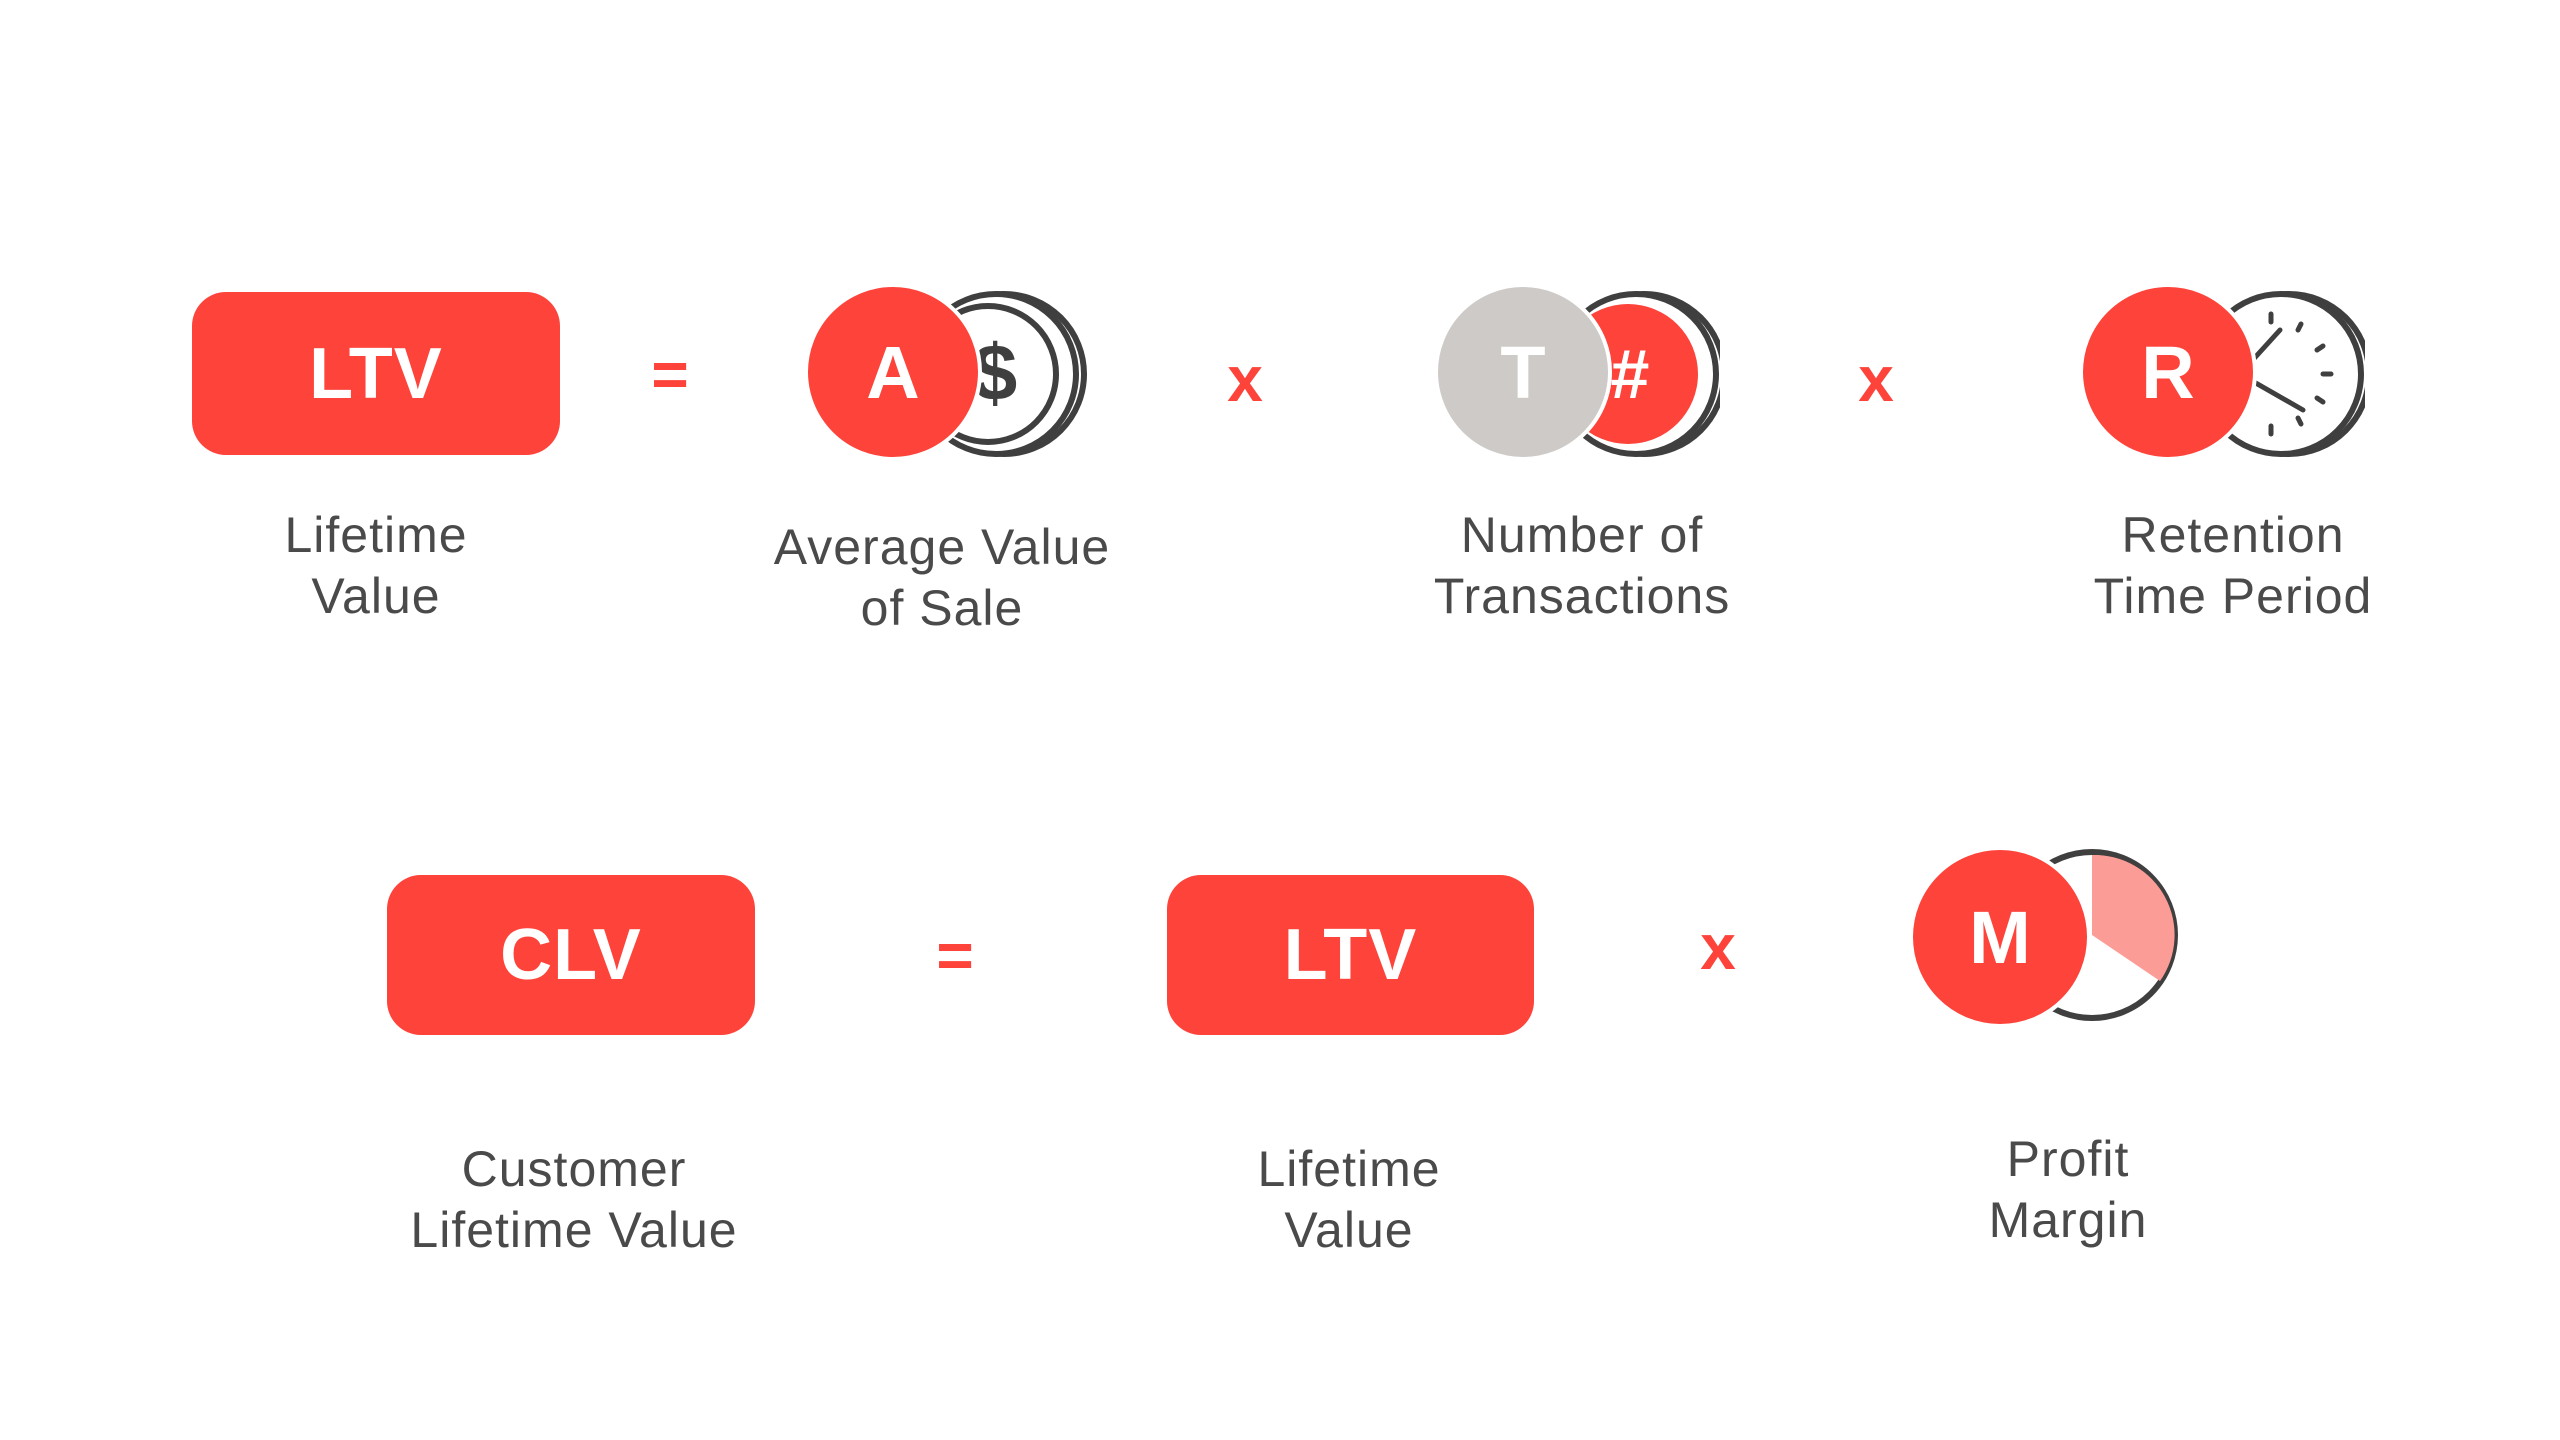  I want to click on label-line: Margin, so click(2068, 1220).